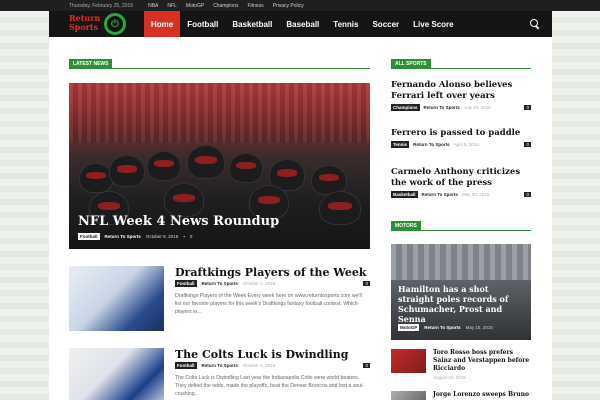  I want to click on crowd-background, so click(219, 113).